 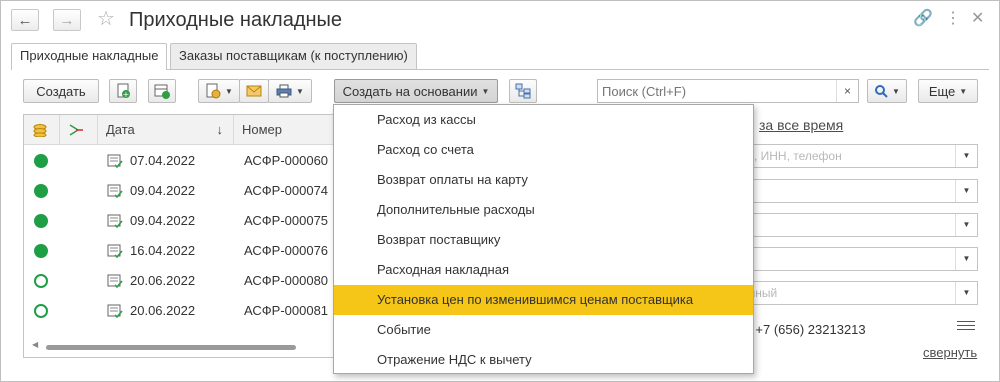 What do you see at coordinates (35, 344) in the screenshot?
I see `scroll-left-icon: ◀` at bounding box center [35, 344].